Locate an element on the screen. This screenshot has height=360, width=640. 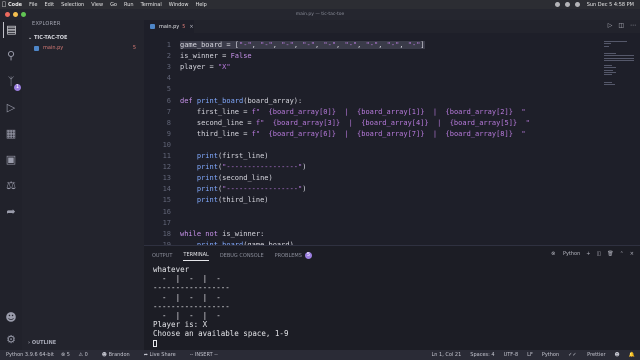
file-main-py: main.py 5 is located at coordinates (86, 48).